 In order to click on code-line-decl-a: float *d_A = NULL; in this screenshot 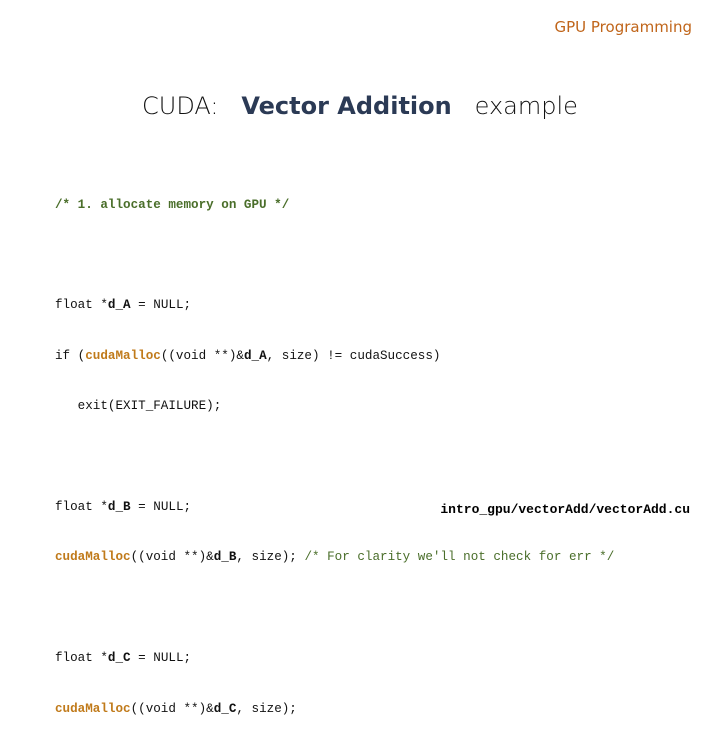, I will do `click(334, 305)`.